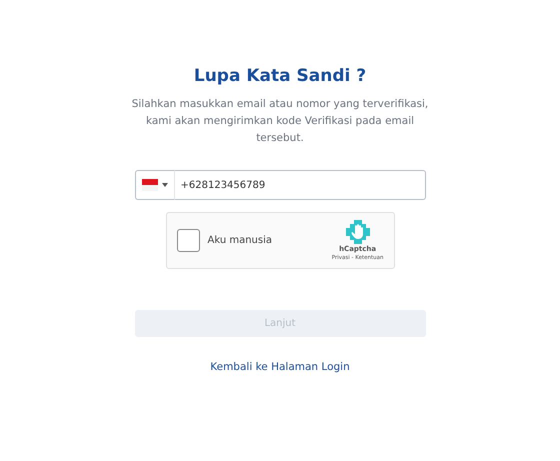 The height and width of the screenshot is (461, 560). I want to click on instruction-text: Silahkan masukkan email atau nomor yang terverifikasi, kami akan mengirimkan kode Verifikasi pada email tersebut., so click(280, 121).